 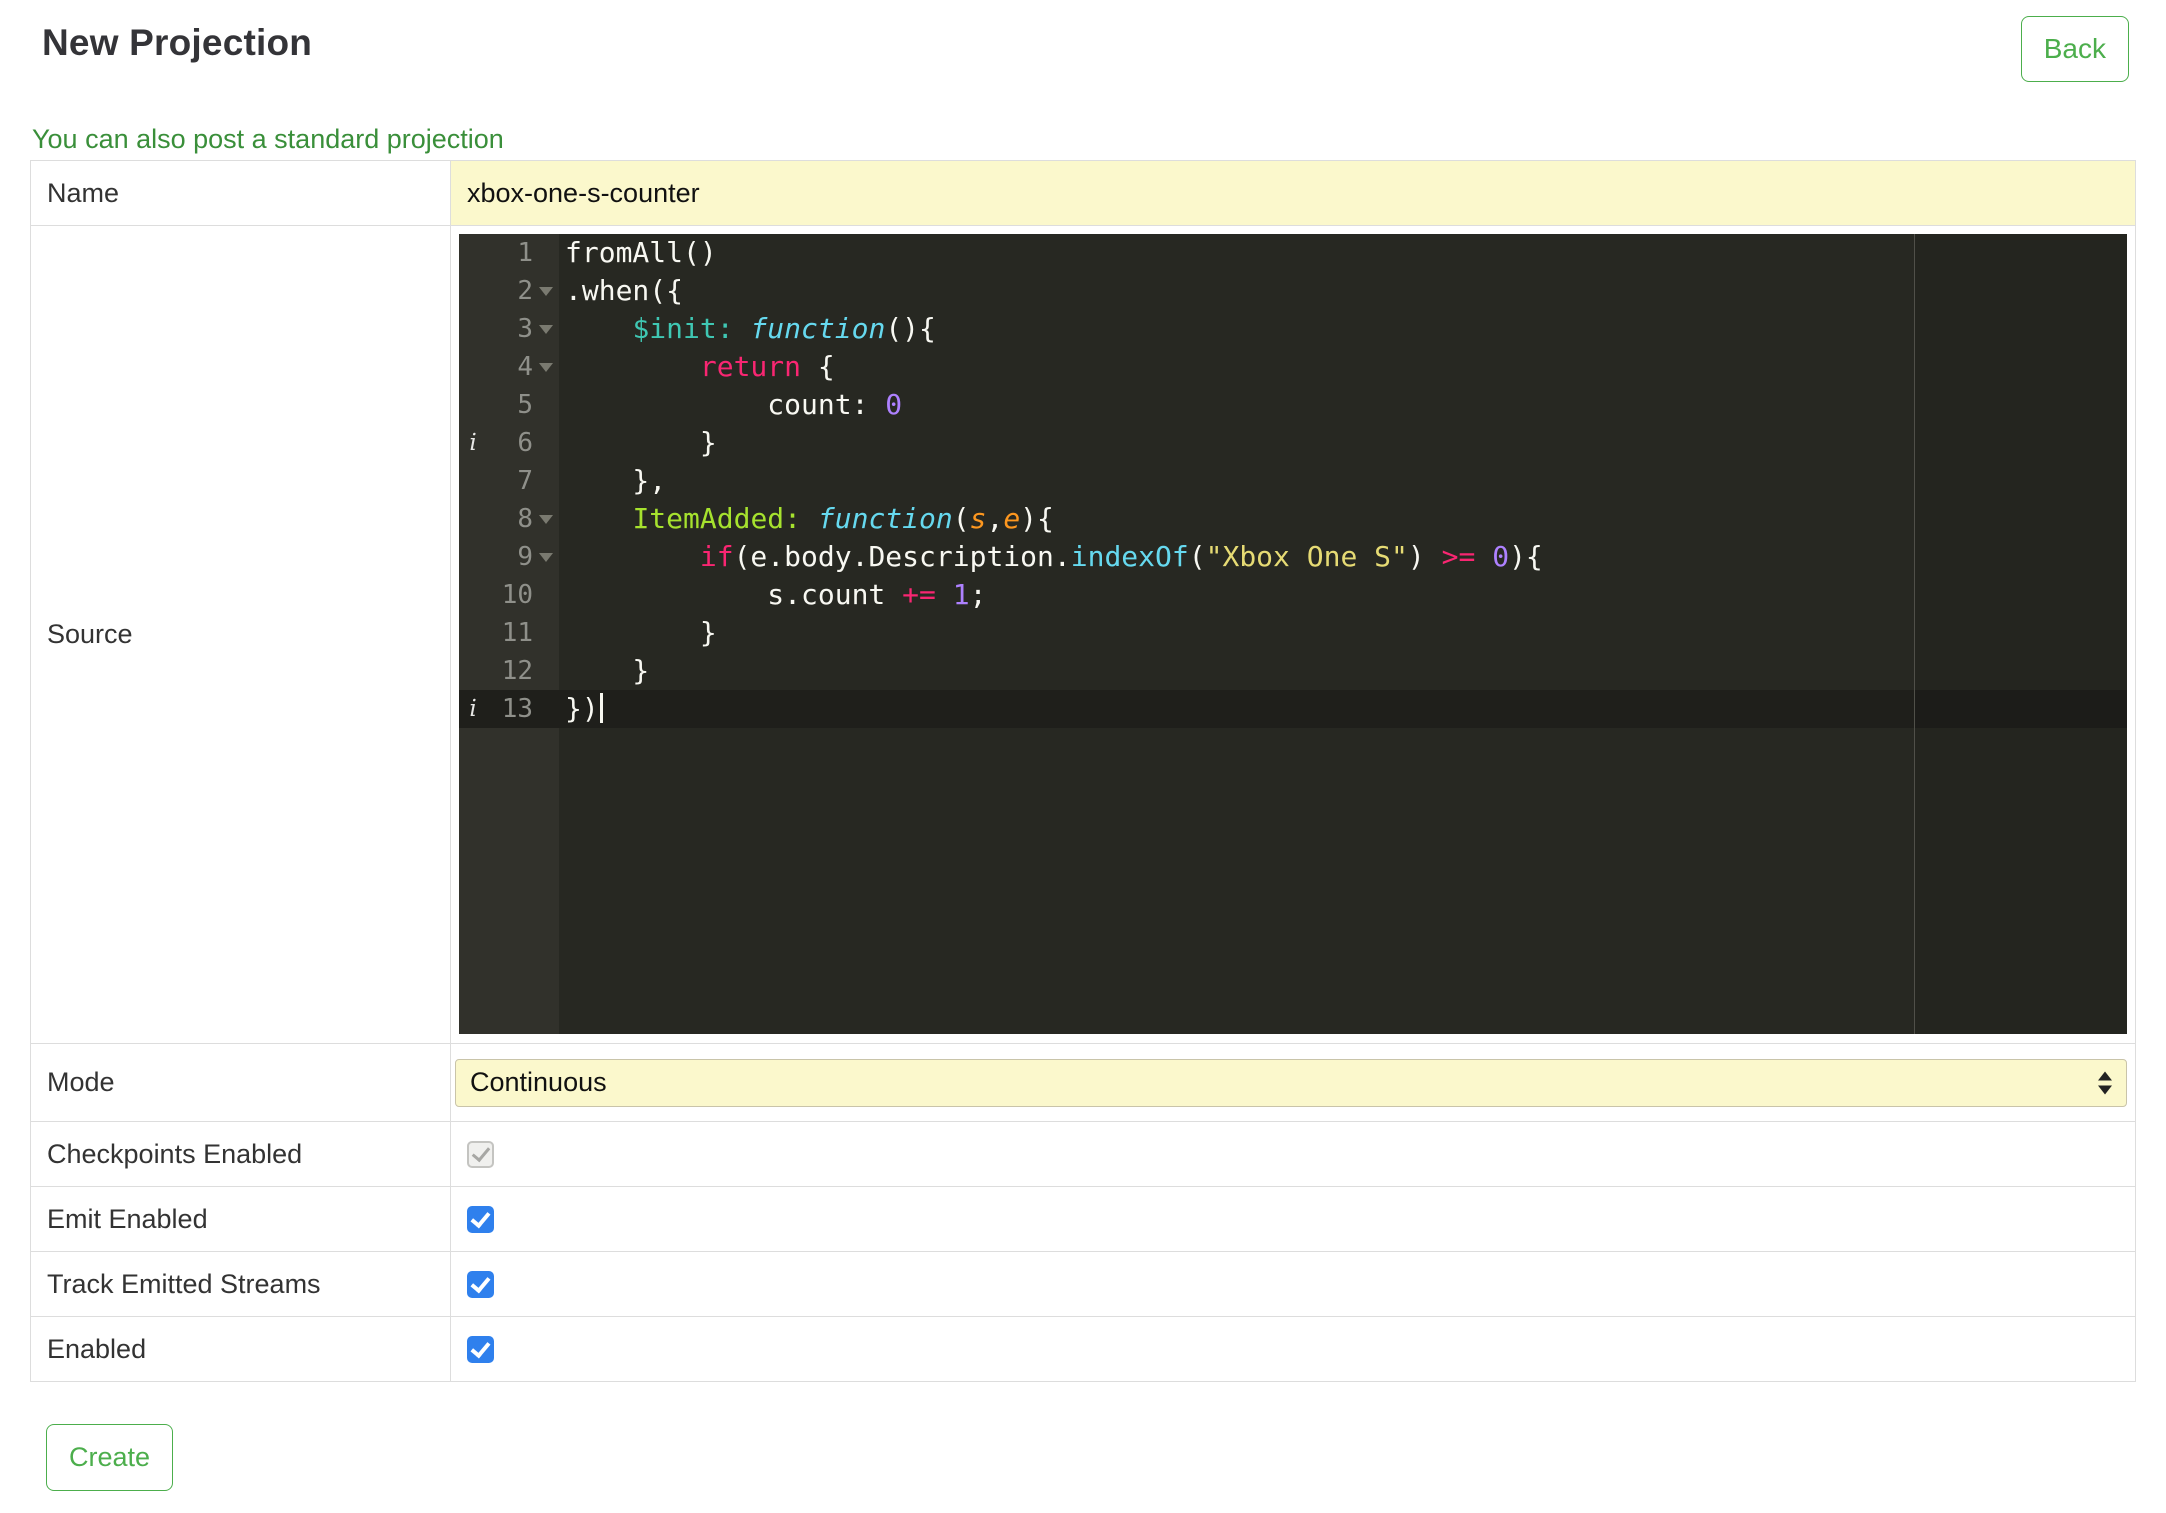 I want to click on gutter-cell: 7, so click(x=509, y=481).